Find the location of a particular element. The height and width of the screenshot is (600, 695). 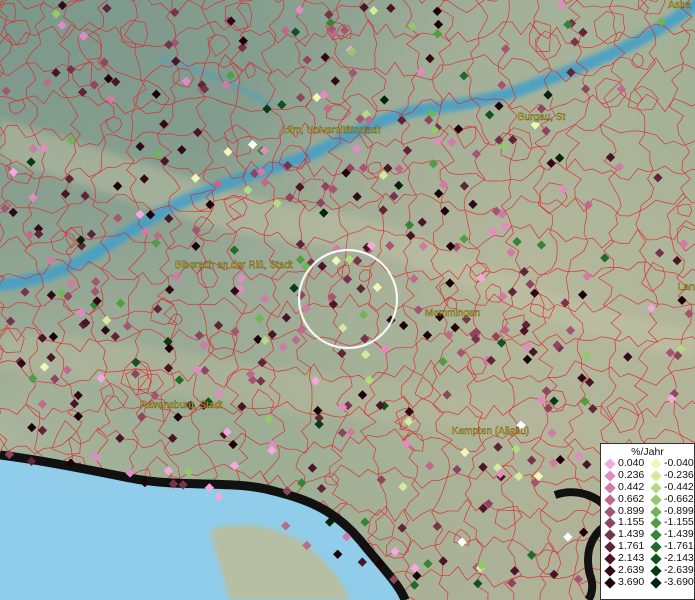

legend-entry-negative: -0.662 is located at coordinates (670, 499).